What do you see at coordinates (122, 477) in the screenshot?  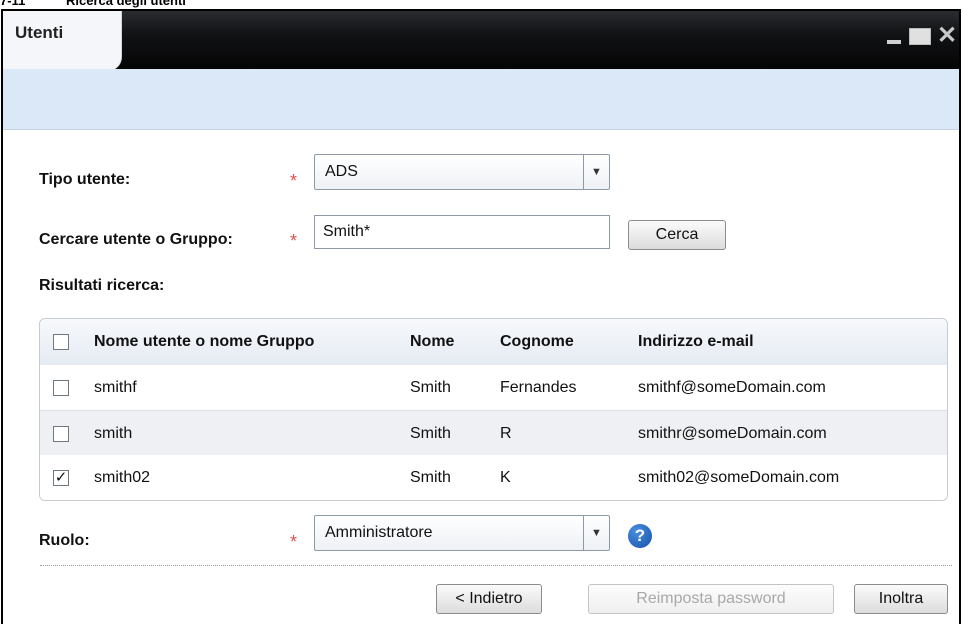 I see `username-cell: smith02` at bounding box center [122, 477].